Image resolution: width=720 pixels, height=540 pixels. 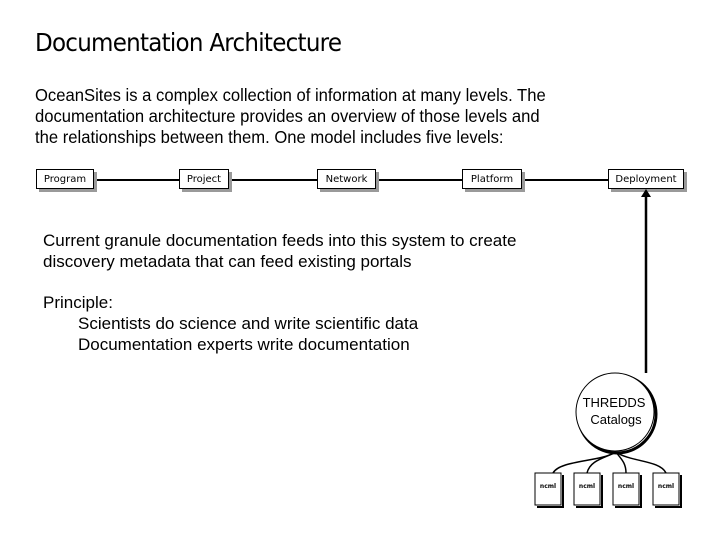 What do you see at coordinates (608, 348) in the screenshot?
I see `catalog-diagram: THREDDS Catalogs ncml ncml ncml ncml` at bounding box center [608, 348].